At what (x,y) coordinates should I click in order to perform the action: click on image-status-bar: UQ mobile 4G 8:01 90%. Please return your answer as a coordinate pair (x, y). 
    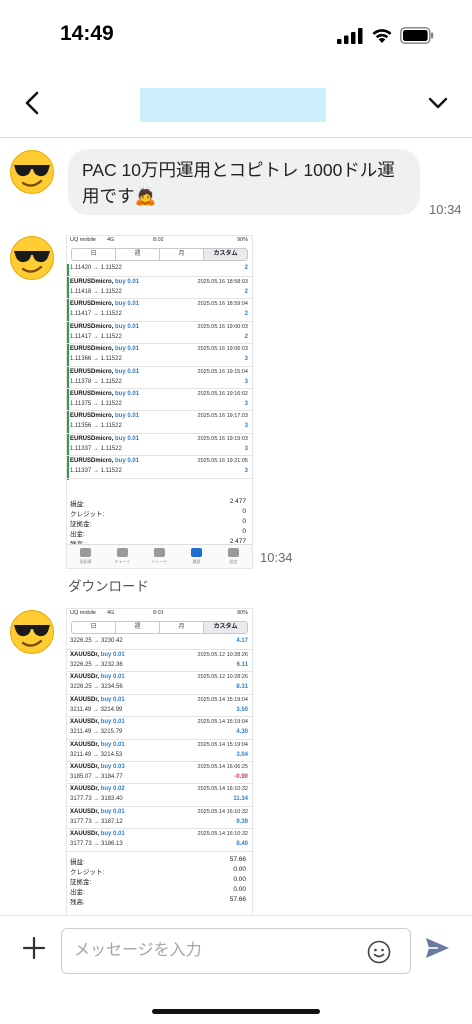
    Looking at the image, I should click on (159, 613).